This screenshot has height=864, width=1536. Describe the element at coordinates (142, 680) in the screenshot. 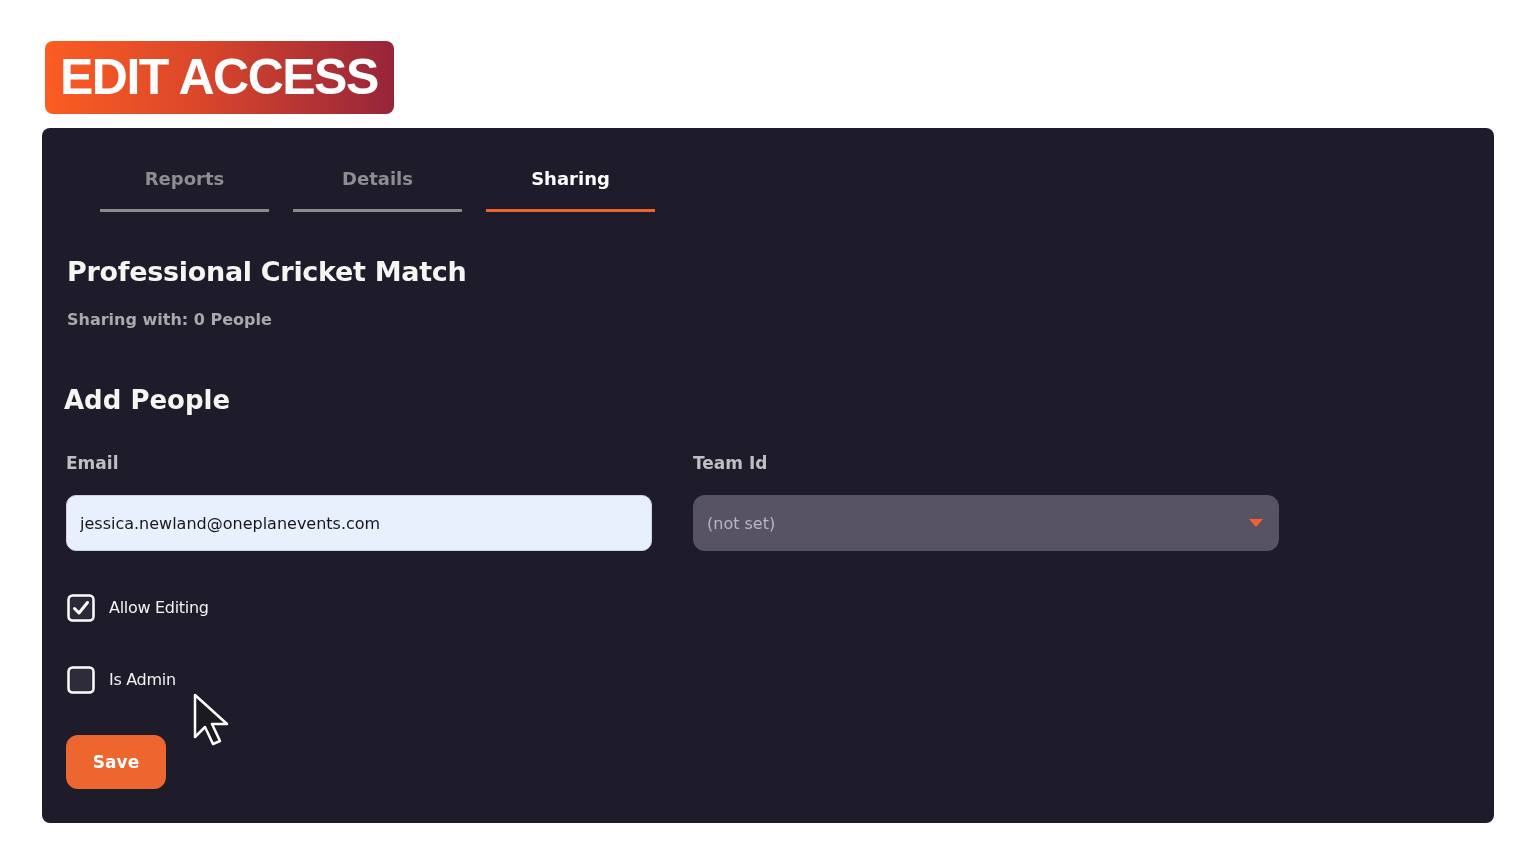

I see `checkbox-label: Is Admin` at that location.